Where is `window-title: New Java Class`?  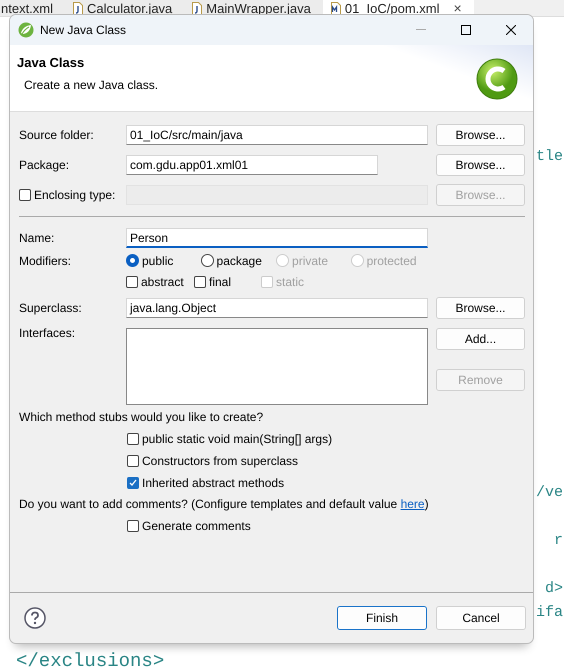
window-title: New Java Class is located at coordinates (84, 30).